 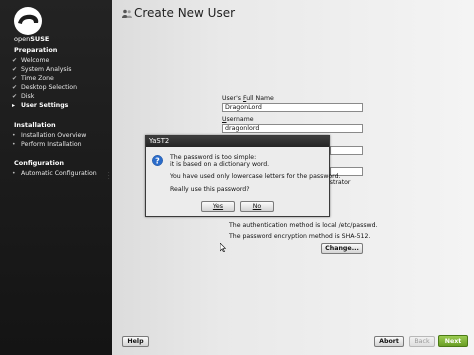 I want to click on dialog-message-line1: The password is too simple:, so click(x=213, y=157).